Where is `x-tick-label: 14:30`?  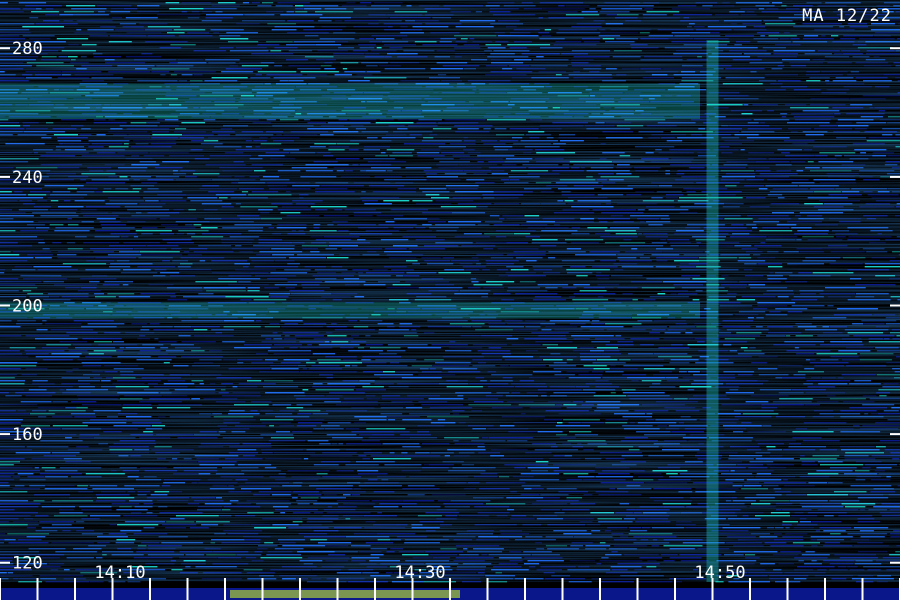
x-tick-label: 14:30 is located at coordinates (419, 573).